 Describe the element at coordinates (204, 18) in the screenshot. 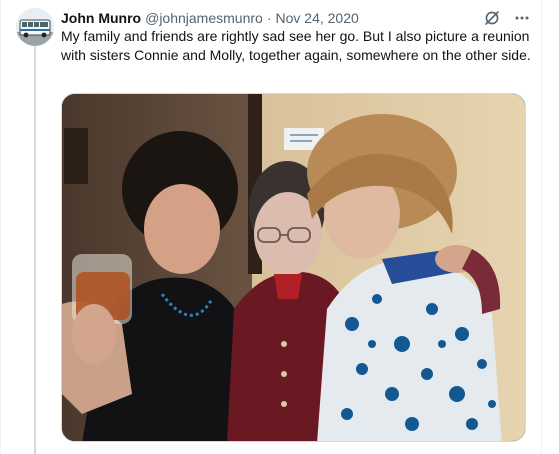

I see `author-handle: @johnjamesmunro` at that location.